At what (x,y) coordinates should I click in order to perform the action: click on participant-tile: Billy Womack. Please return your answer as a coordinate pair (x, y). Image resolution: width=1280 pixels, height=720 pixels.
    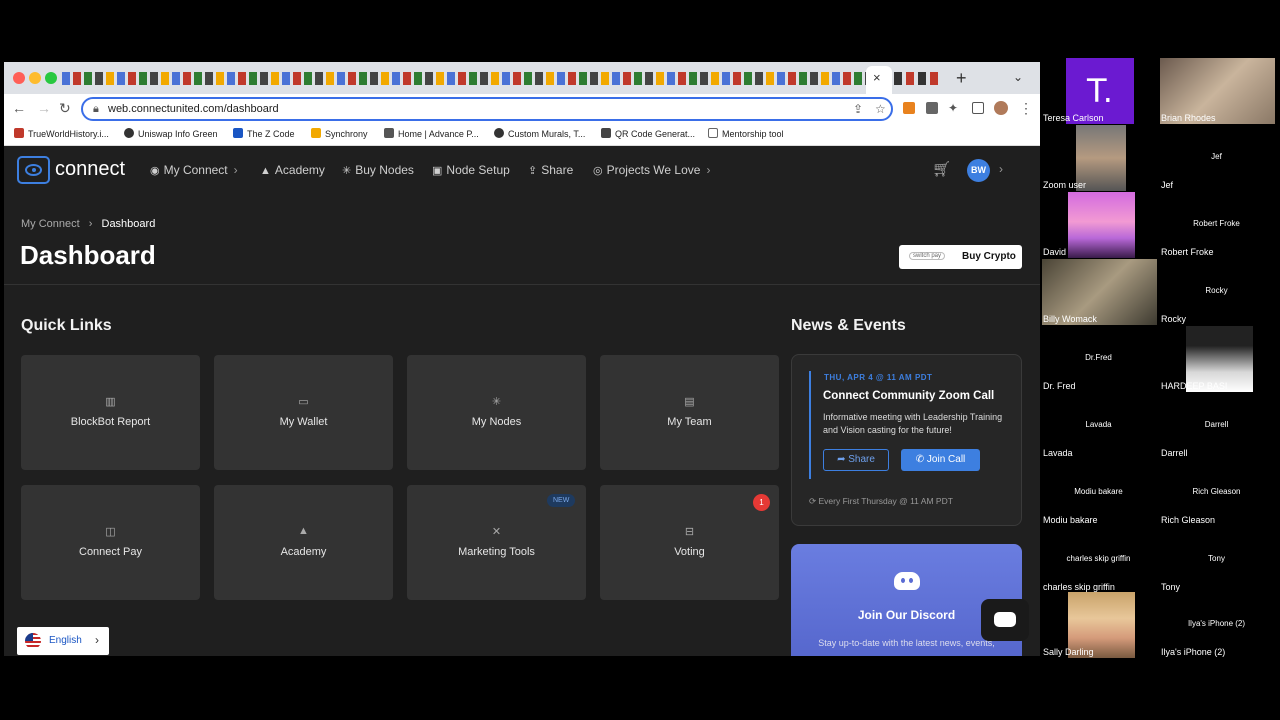
    Looking at the image, I should click on (1098, 292).